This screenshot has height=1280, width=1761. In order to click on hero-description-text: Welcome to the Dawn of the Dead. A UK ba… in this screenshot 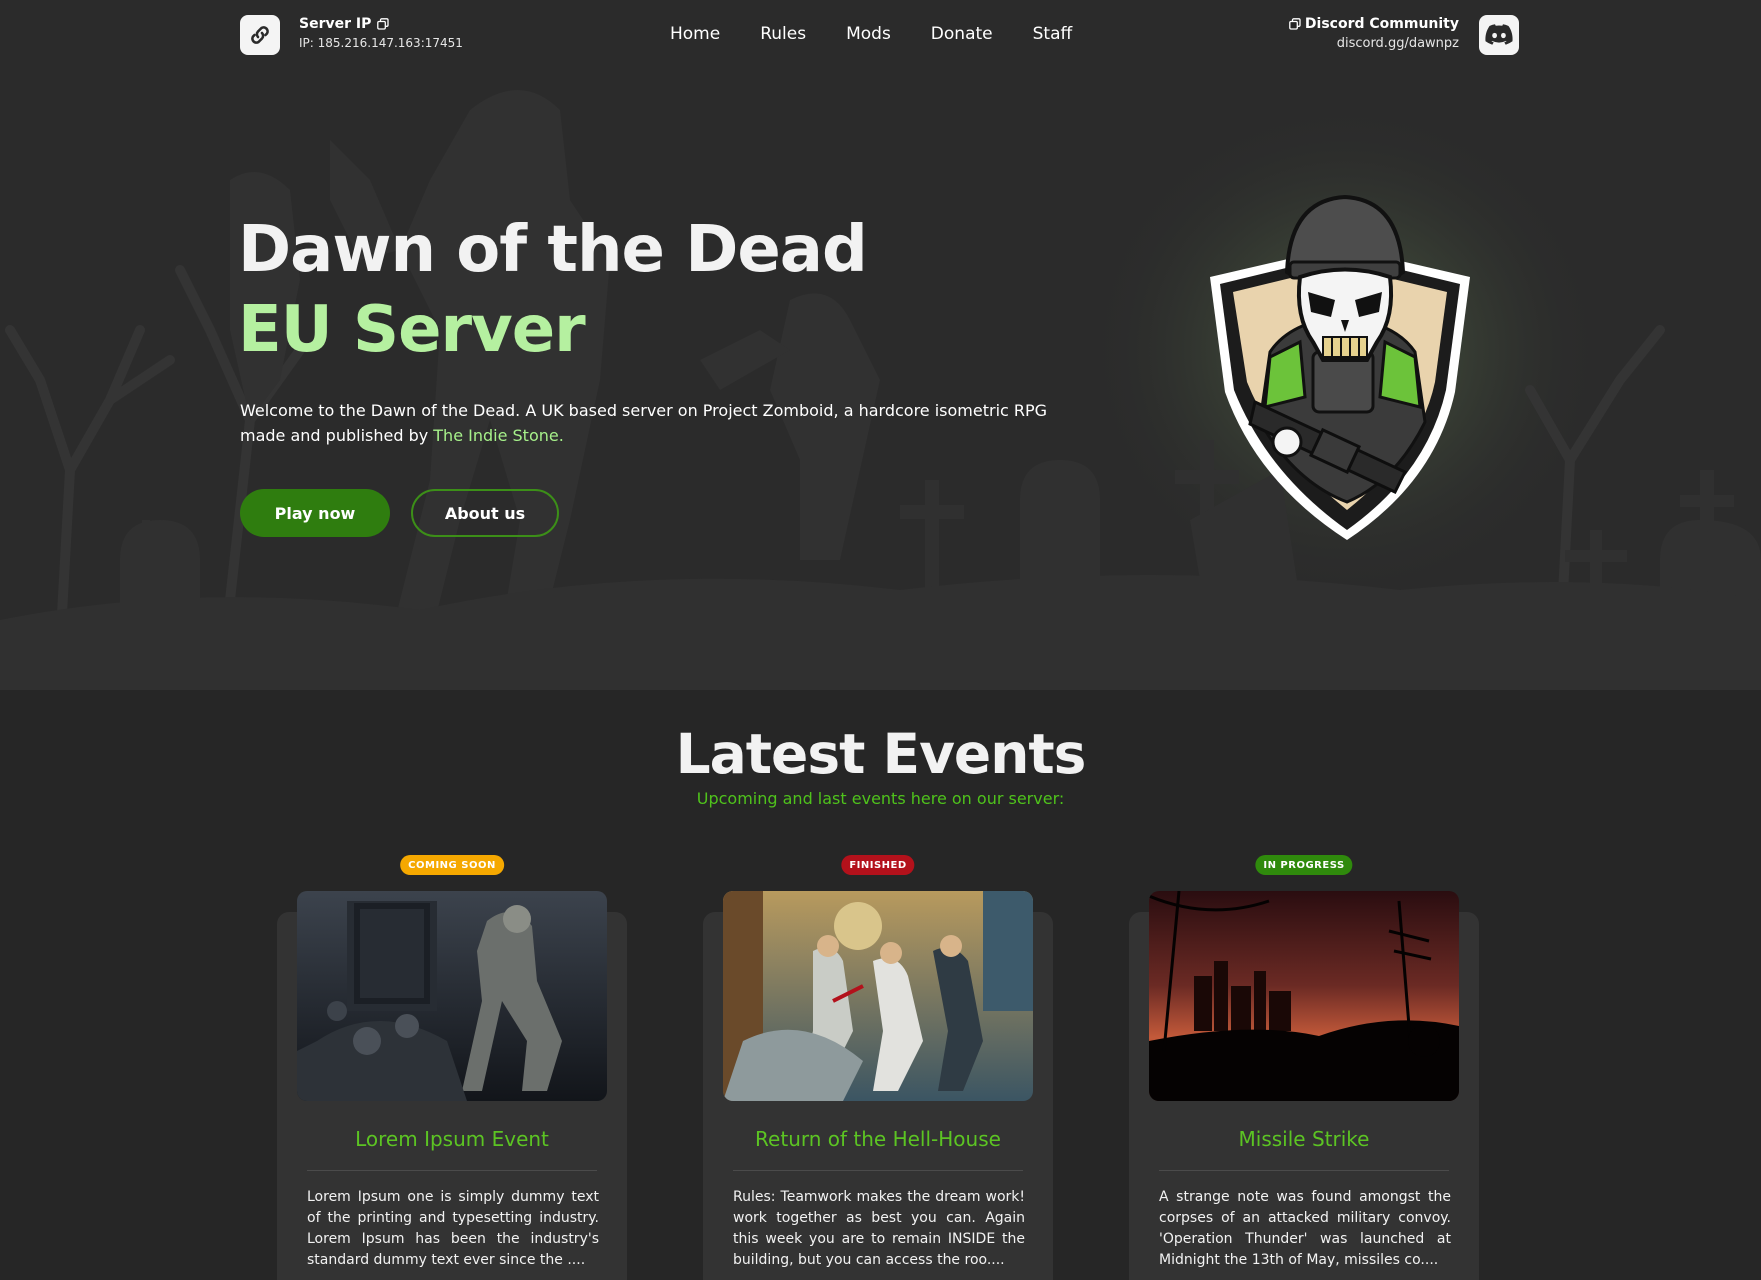, I will do `click(644, 423)`.